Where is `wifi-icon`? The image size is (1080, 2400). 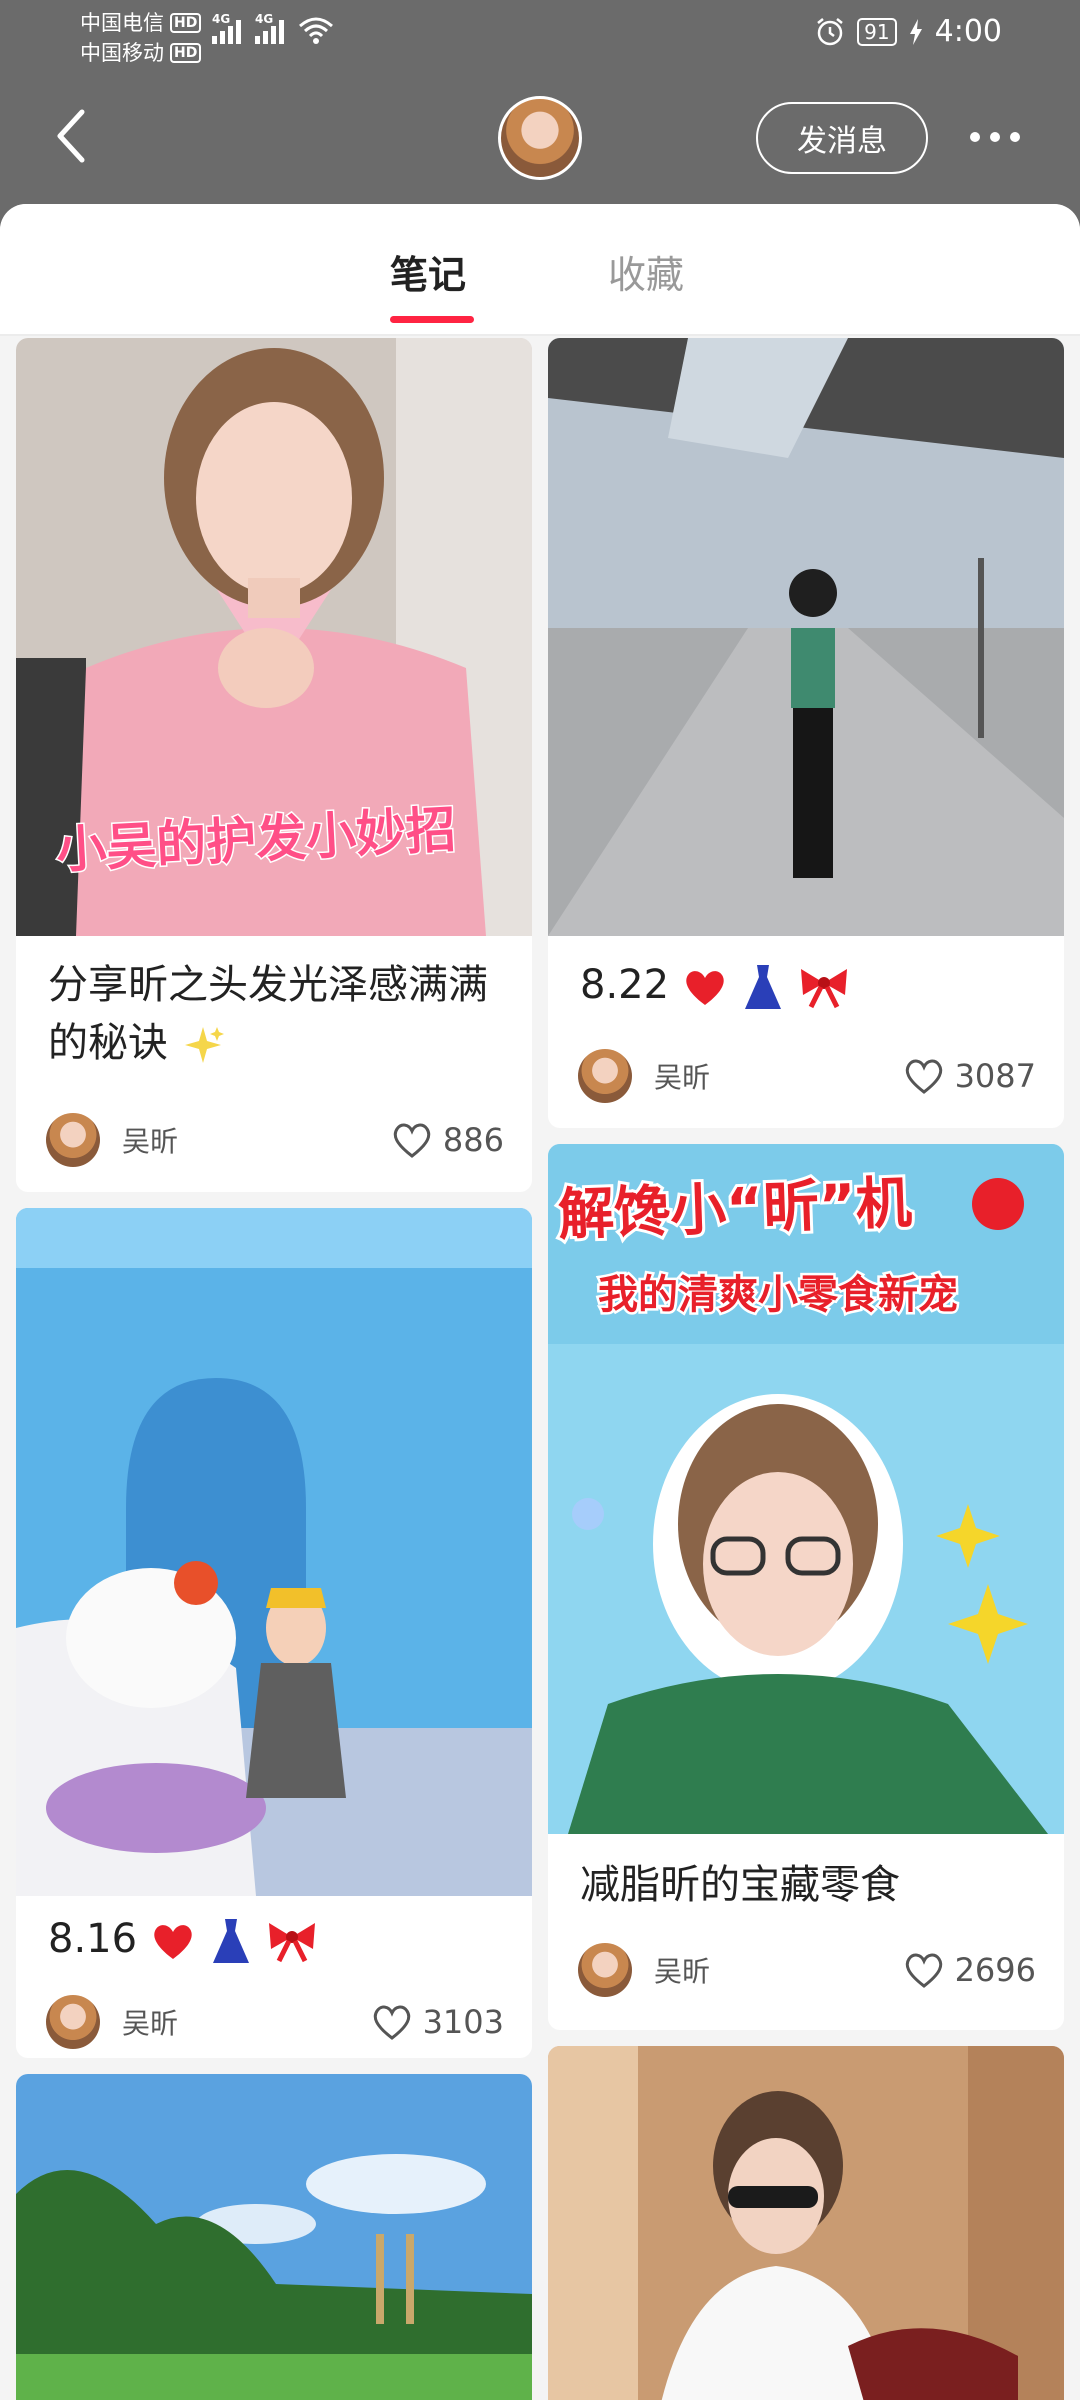
wifi-icon is located at coordinates (316, 30).